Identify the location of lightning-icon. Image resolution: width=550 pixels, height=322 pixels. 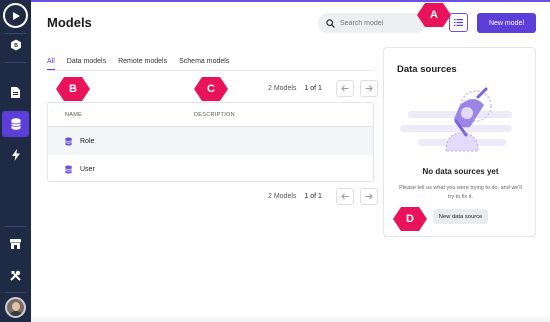
(15, 155).